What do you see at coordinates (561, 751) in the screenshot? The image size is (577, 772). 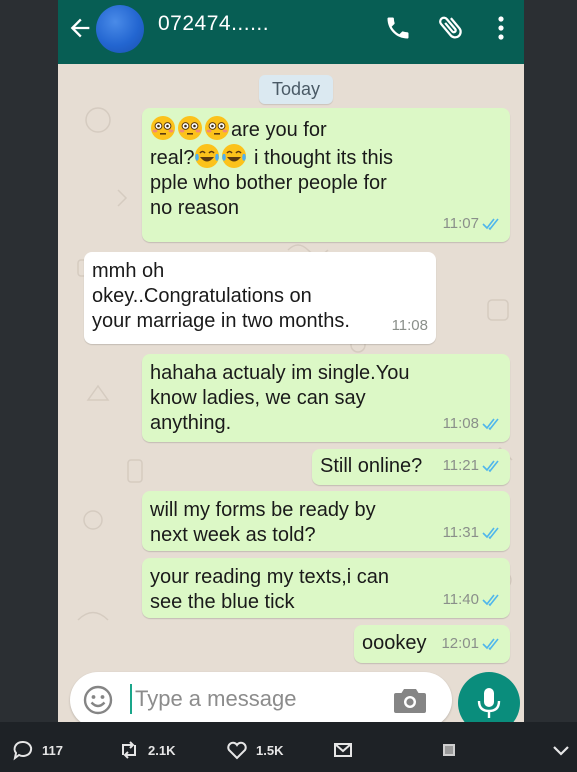 I see `chevron-down-icon` at bounding box center [561, 751].